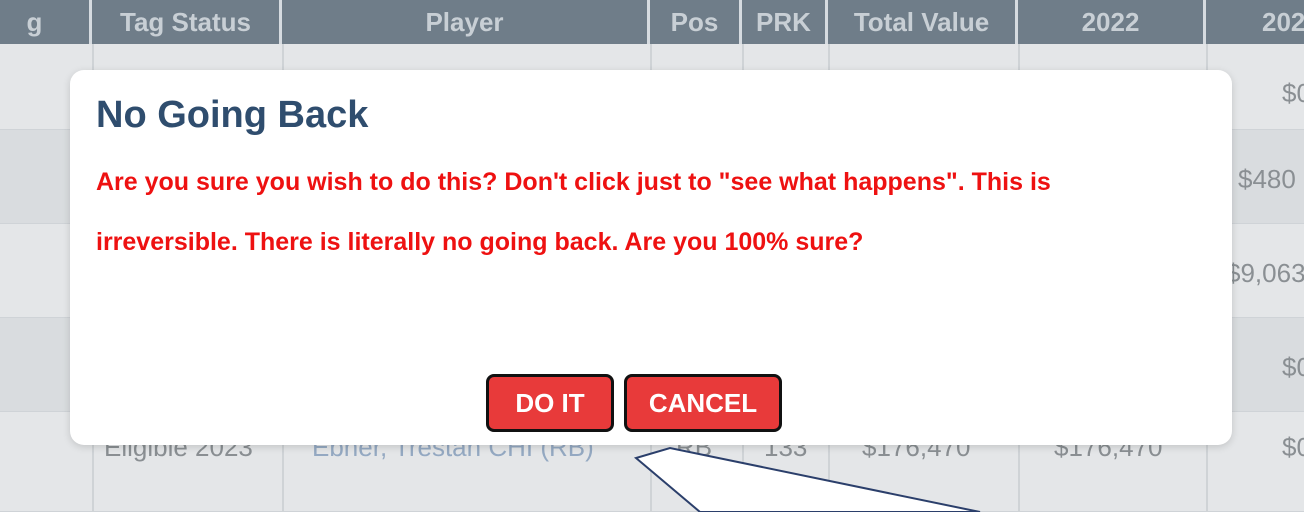 The height and width of the screenshot is (512, 1304). Describe the element at coordinates (1265, 273) in the screenshot. I see `cell-value: $9,063` at that location.